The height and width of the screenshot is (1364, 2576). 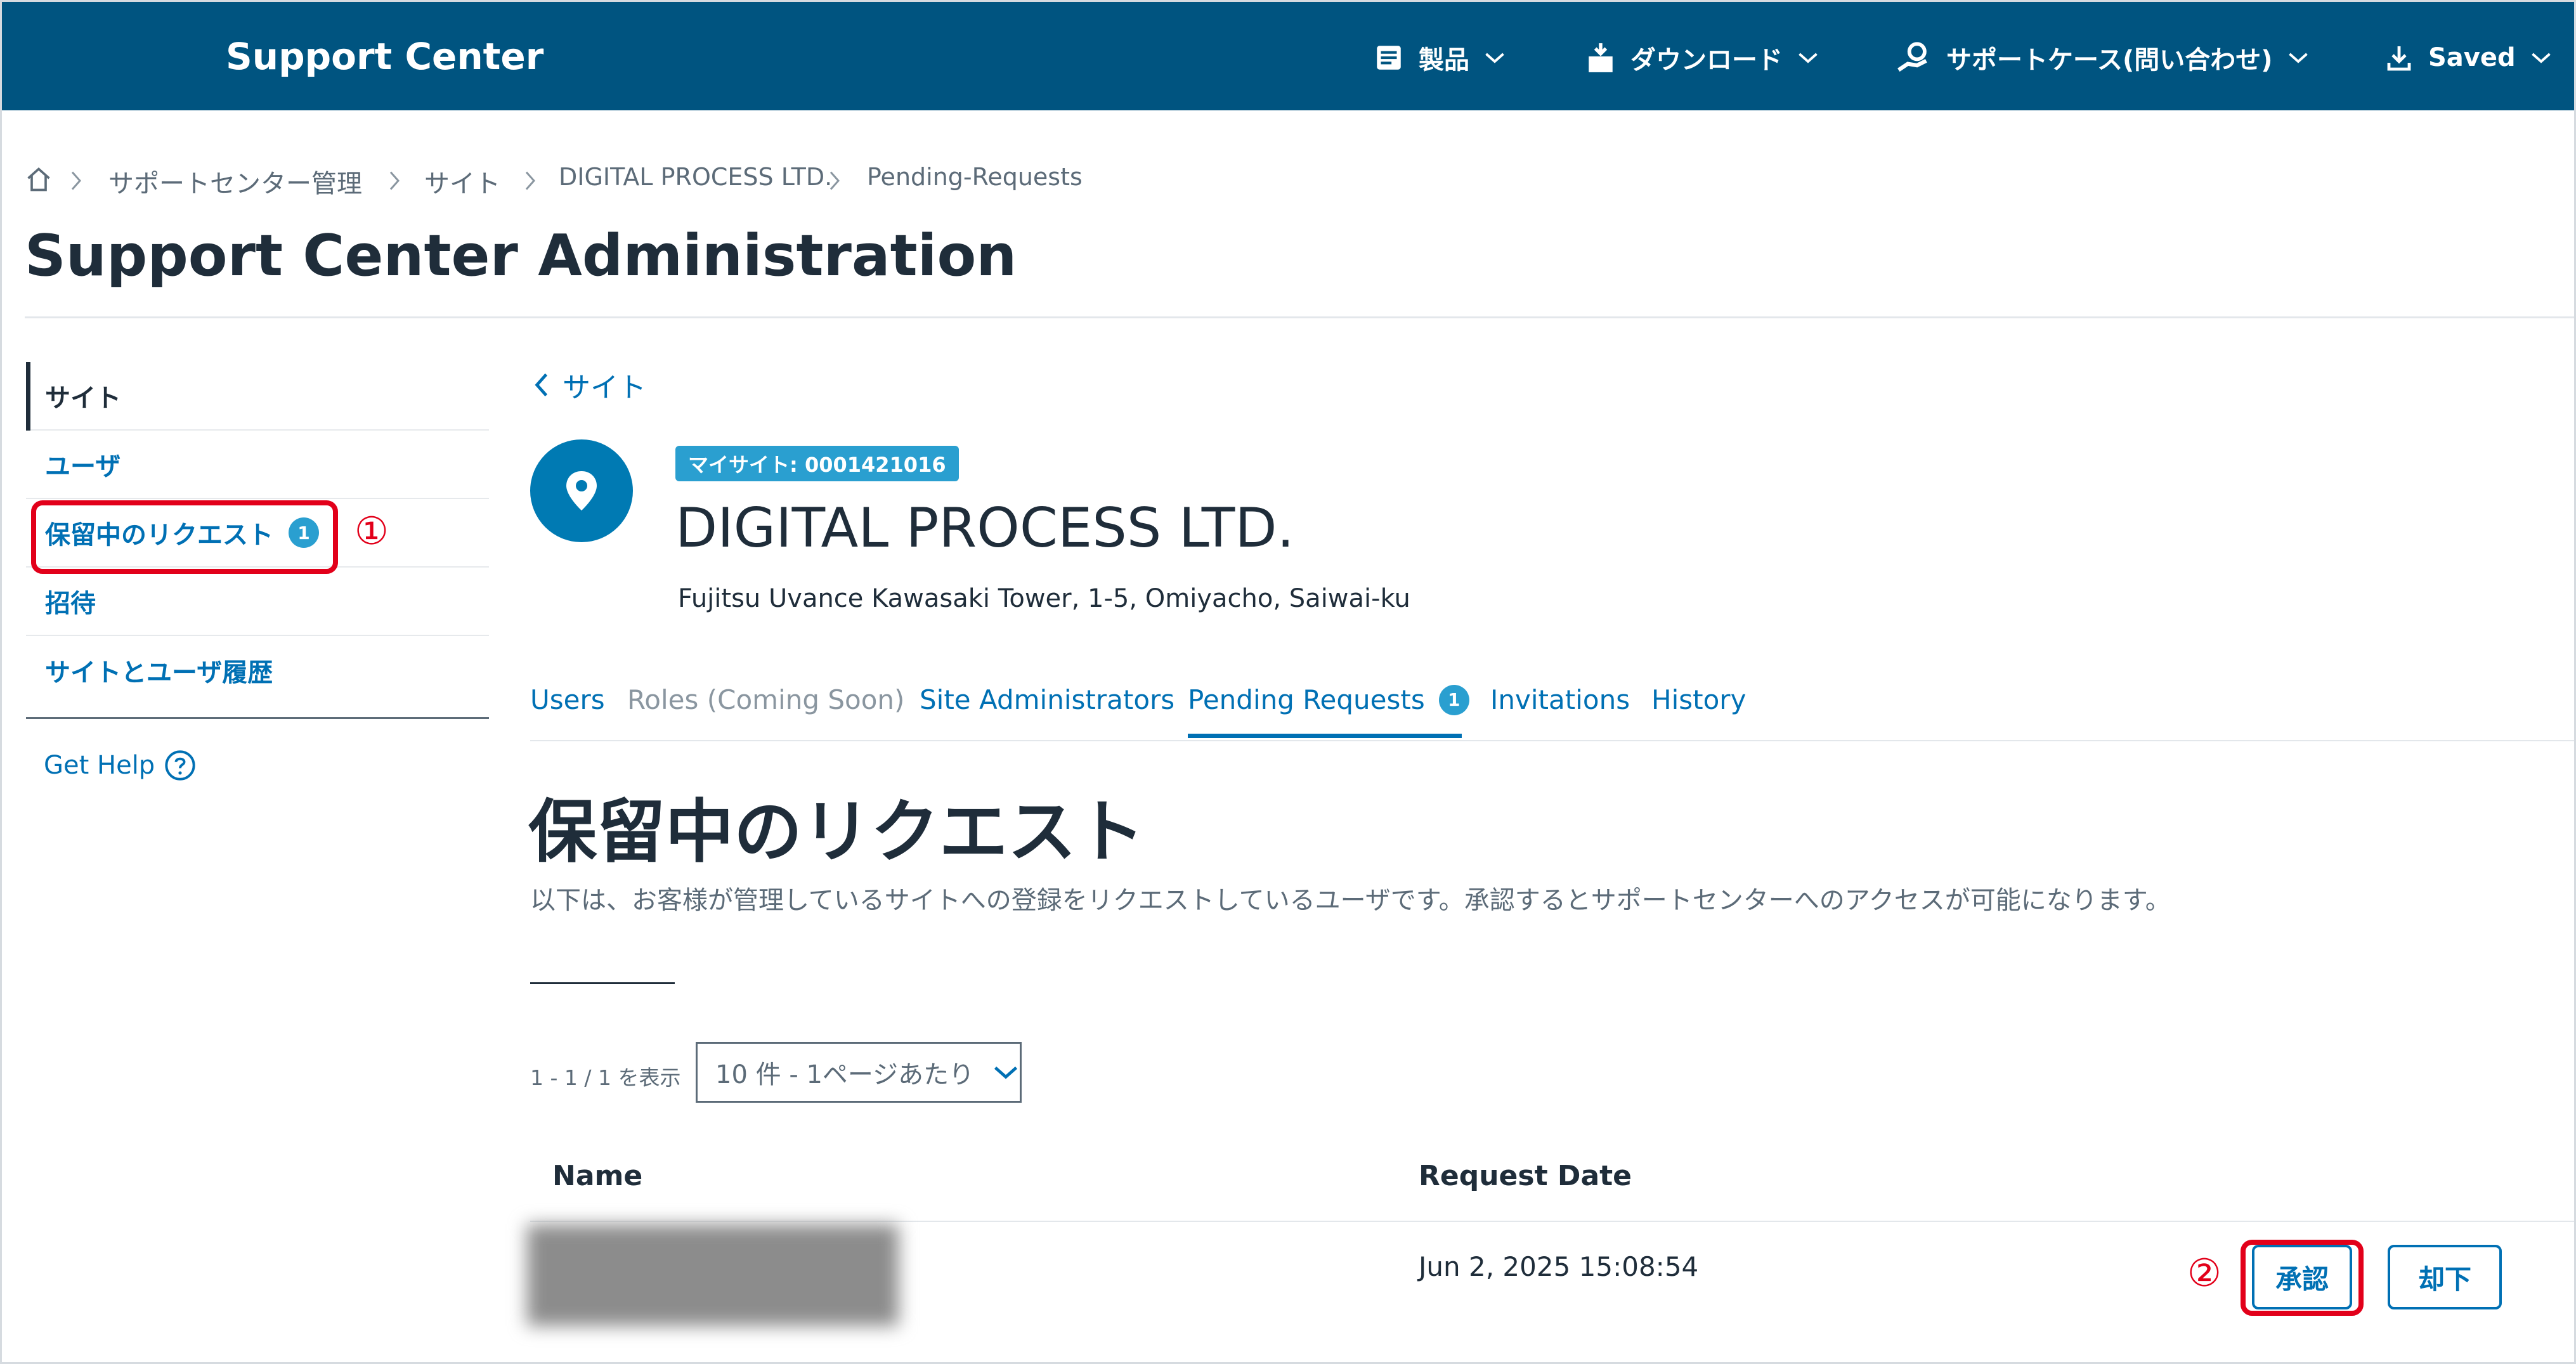 I want to click on tab-label: History, so click(x=1699, y=699).